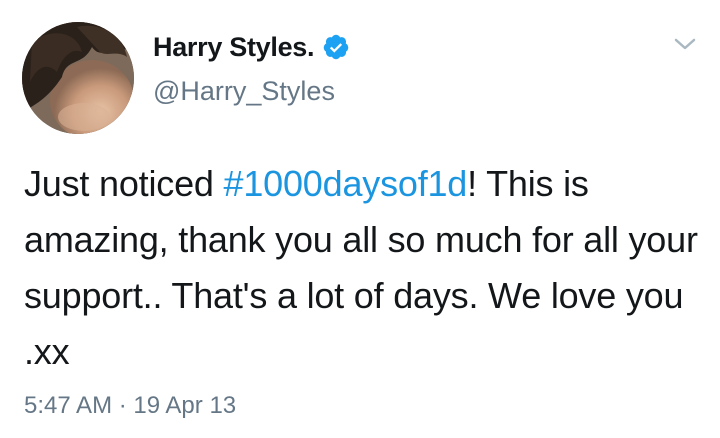  Describe the element at coordinates (124, 183) in the screenshot. I see `tweet-text-before: Just noticed` at that location.